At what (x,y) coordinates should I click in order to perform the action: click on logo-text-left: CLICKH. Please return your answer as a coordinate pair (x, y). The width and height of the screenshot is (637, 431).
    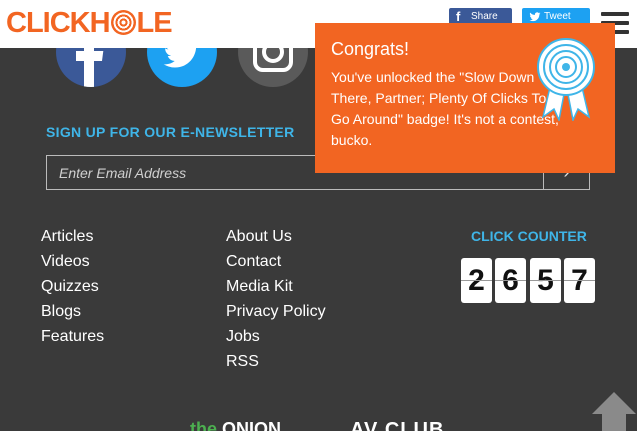
    Looking at the image, I should click on (58, 23).